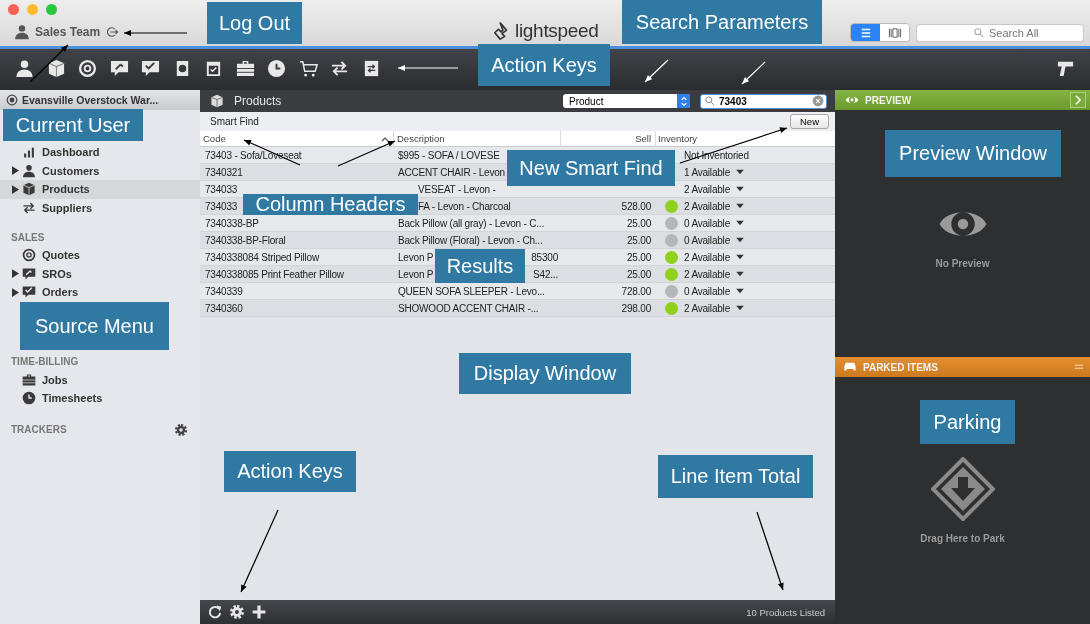  Describe the element at coordinates (449, 155) in the screenshot. I see `table-cell: $995 - SOFA / LOVESE` at that location.